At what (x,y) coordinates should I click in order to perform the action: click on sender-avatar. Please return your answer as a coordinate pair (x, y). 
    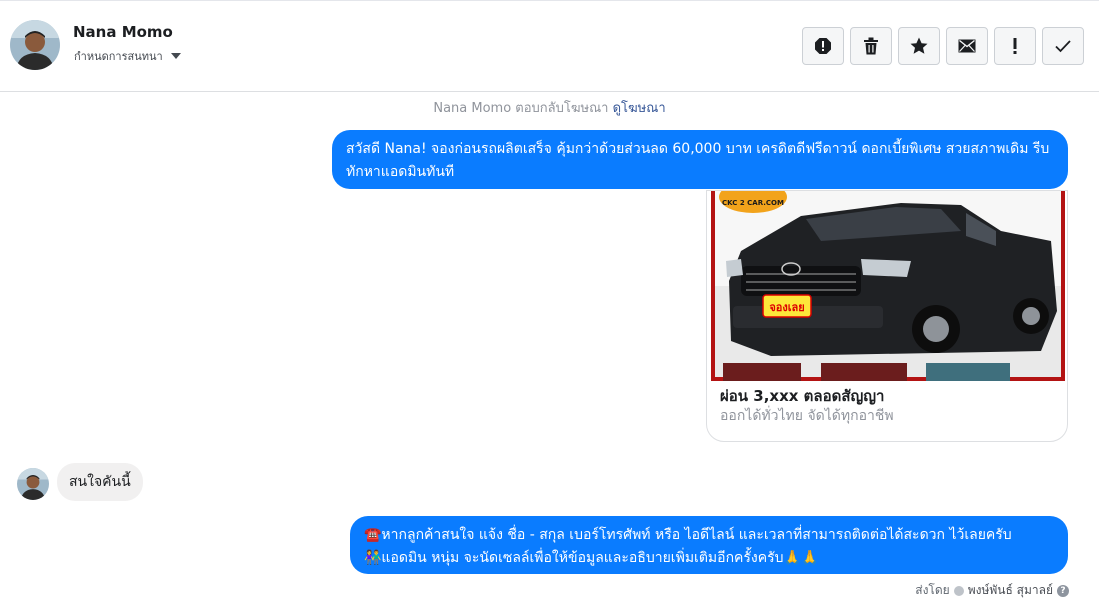
    Looking at the image, I should click on (33, 484).